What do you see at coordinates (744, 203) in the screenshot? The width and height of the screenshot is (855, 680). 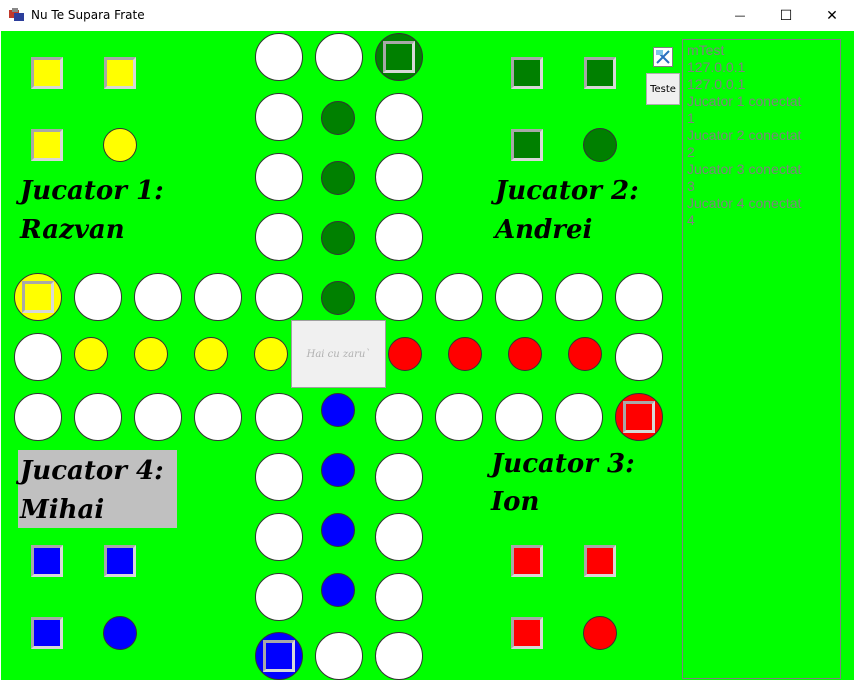 I see `log-line: Jucator 4 conectat` at bounding box center [744, 203].